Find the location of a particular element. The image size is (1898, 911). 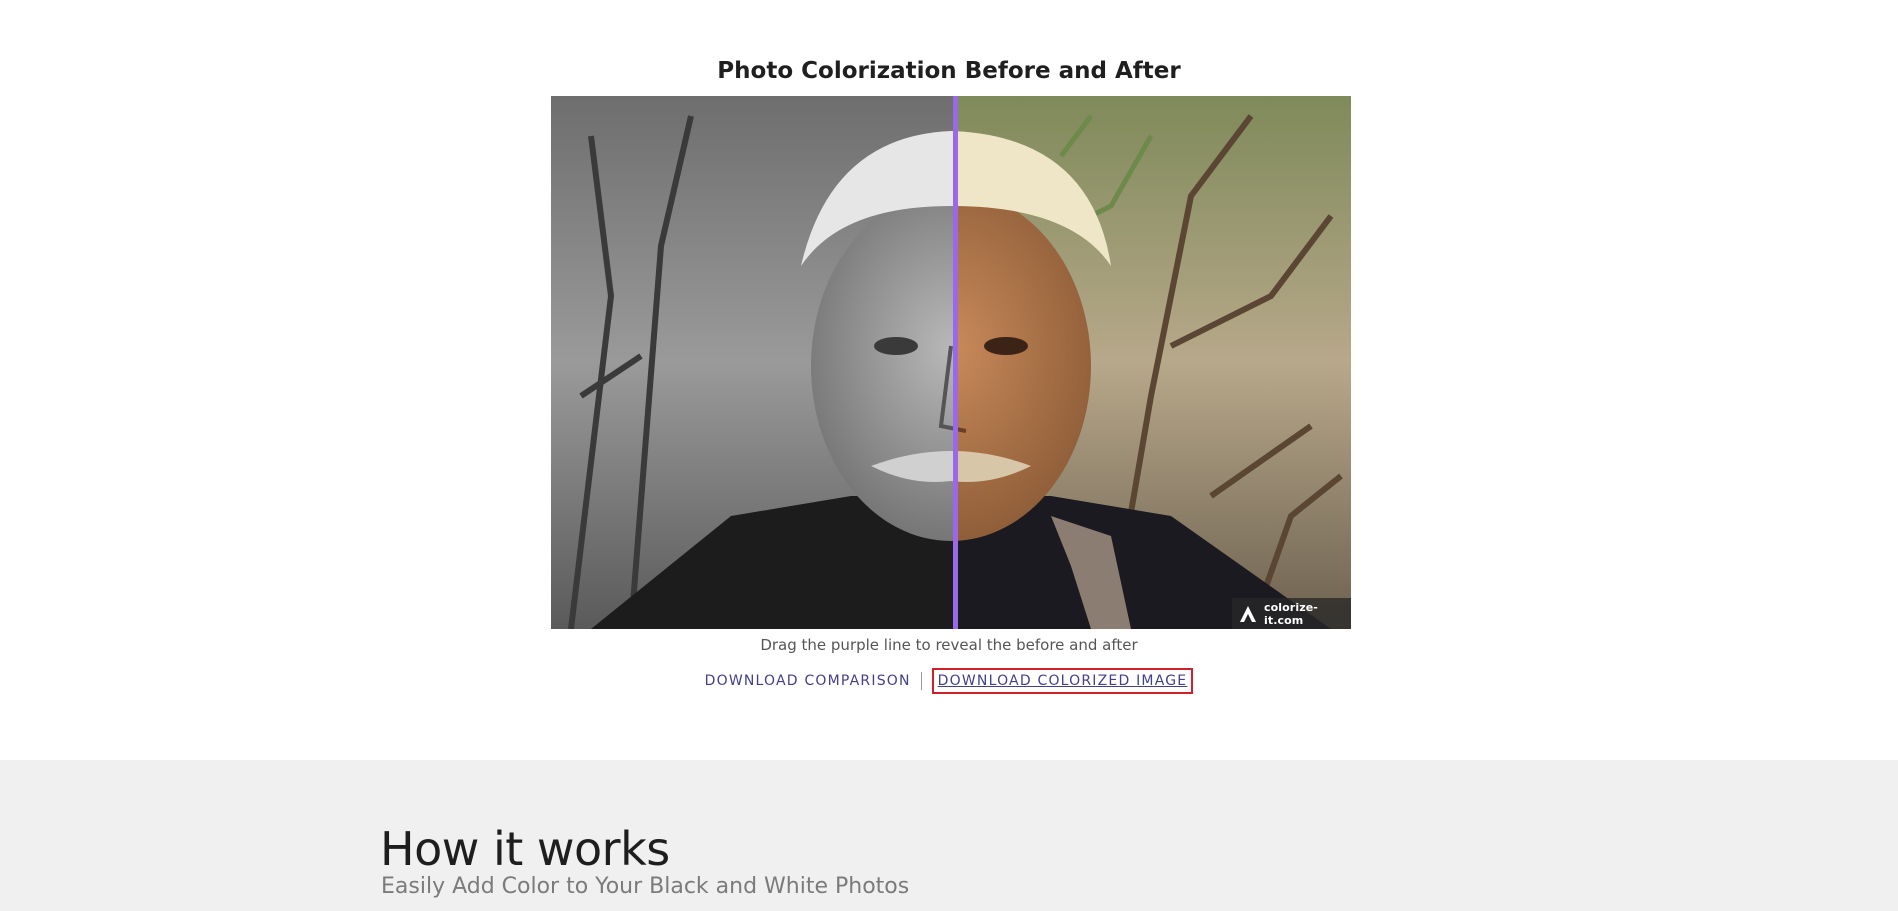

watermark-text: colorize-it.com is located at coordinates (1291, 613).